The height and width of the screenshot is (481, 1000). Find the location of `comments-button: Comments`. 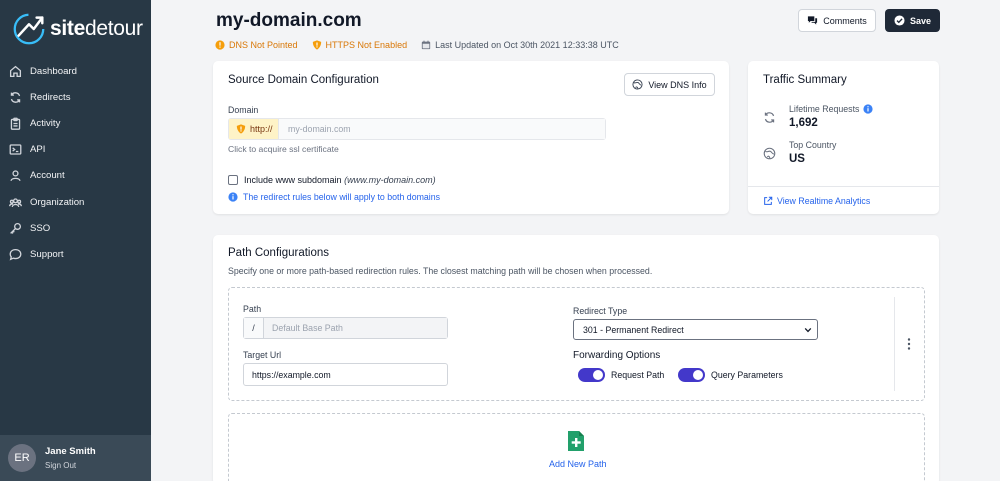

comments-button: Comments is located at coordinates (837, 20).